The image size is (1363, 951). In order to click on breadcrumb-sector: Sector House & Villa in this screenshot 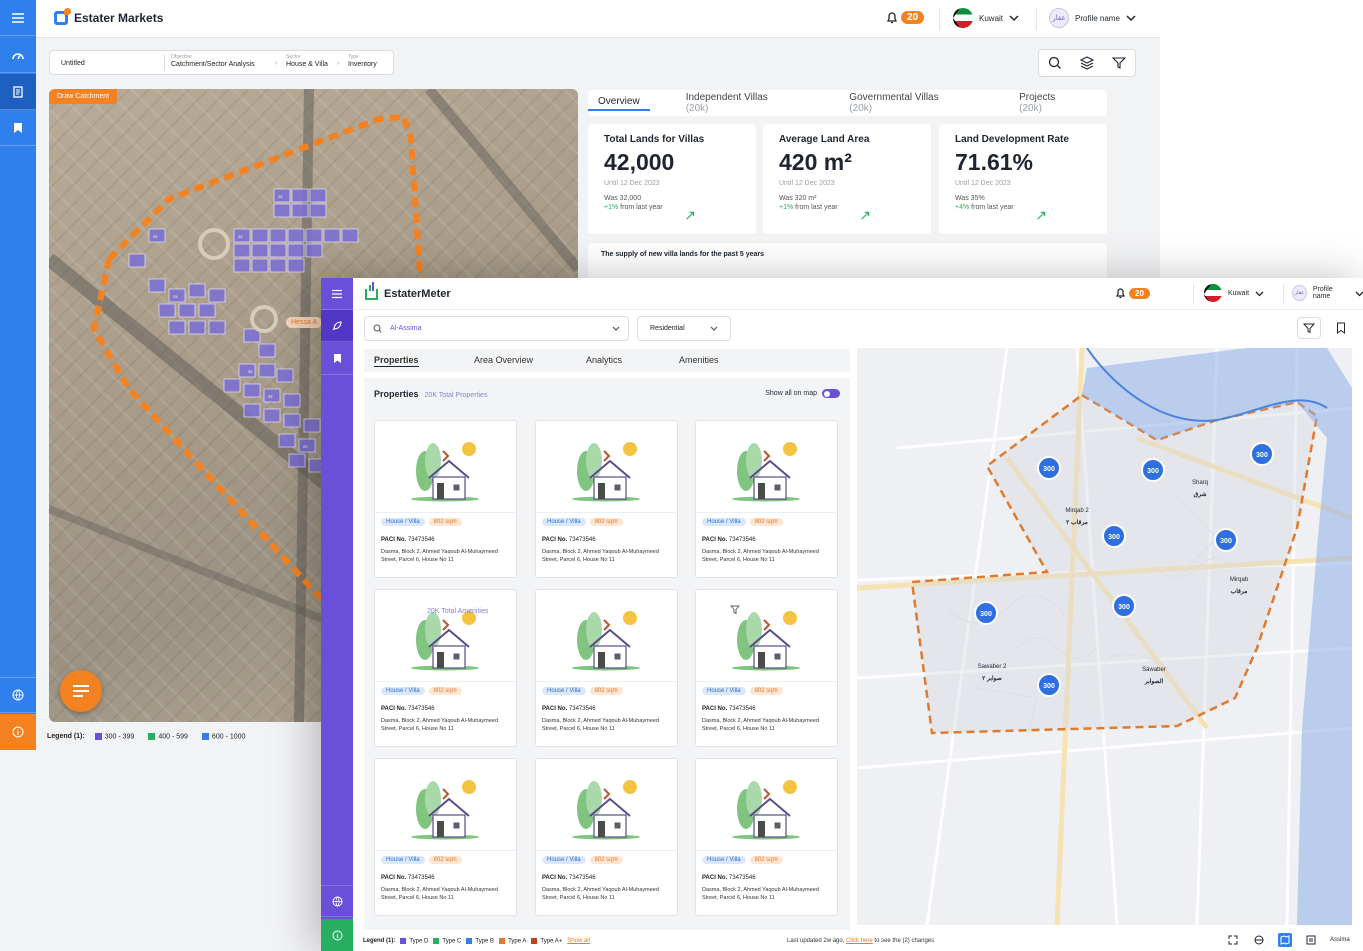, I will do `click(307, 61)`.